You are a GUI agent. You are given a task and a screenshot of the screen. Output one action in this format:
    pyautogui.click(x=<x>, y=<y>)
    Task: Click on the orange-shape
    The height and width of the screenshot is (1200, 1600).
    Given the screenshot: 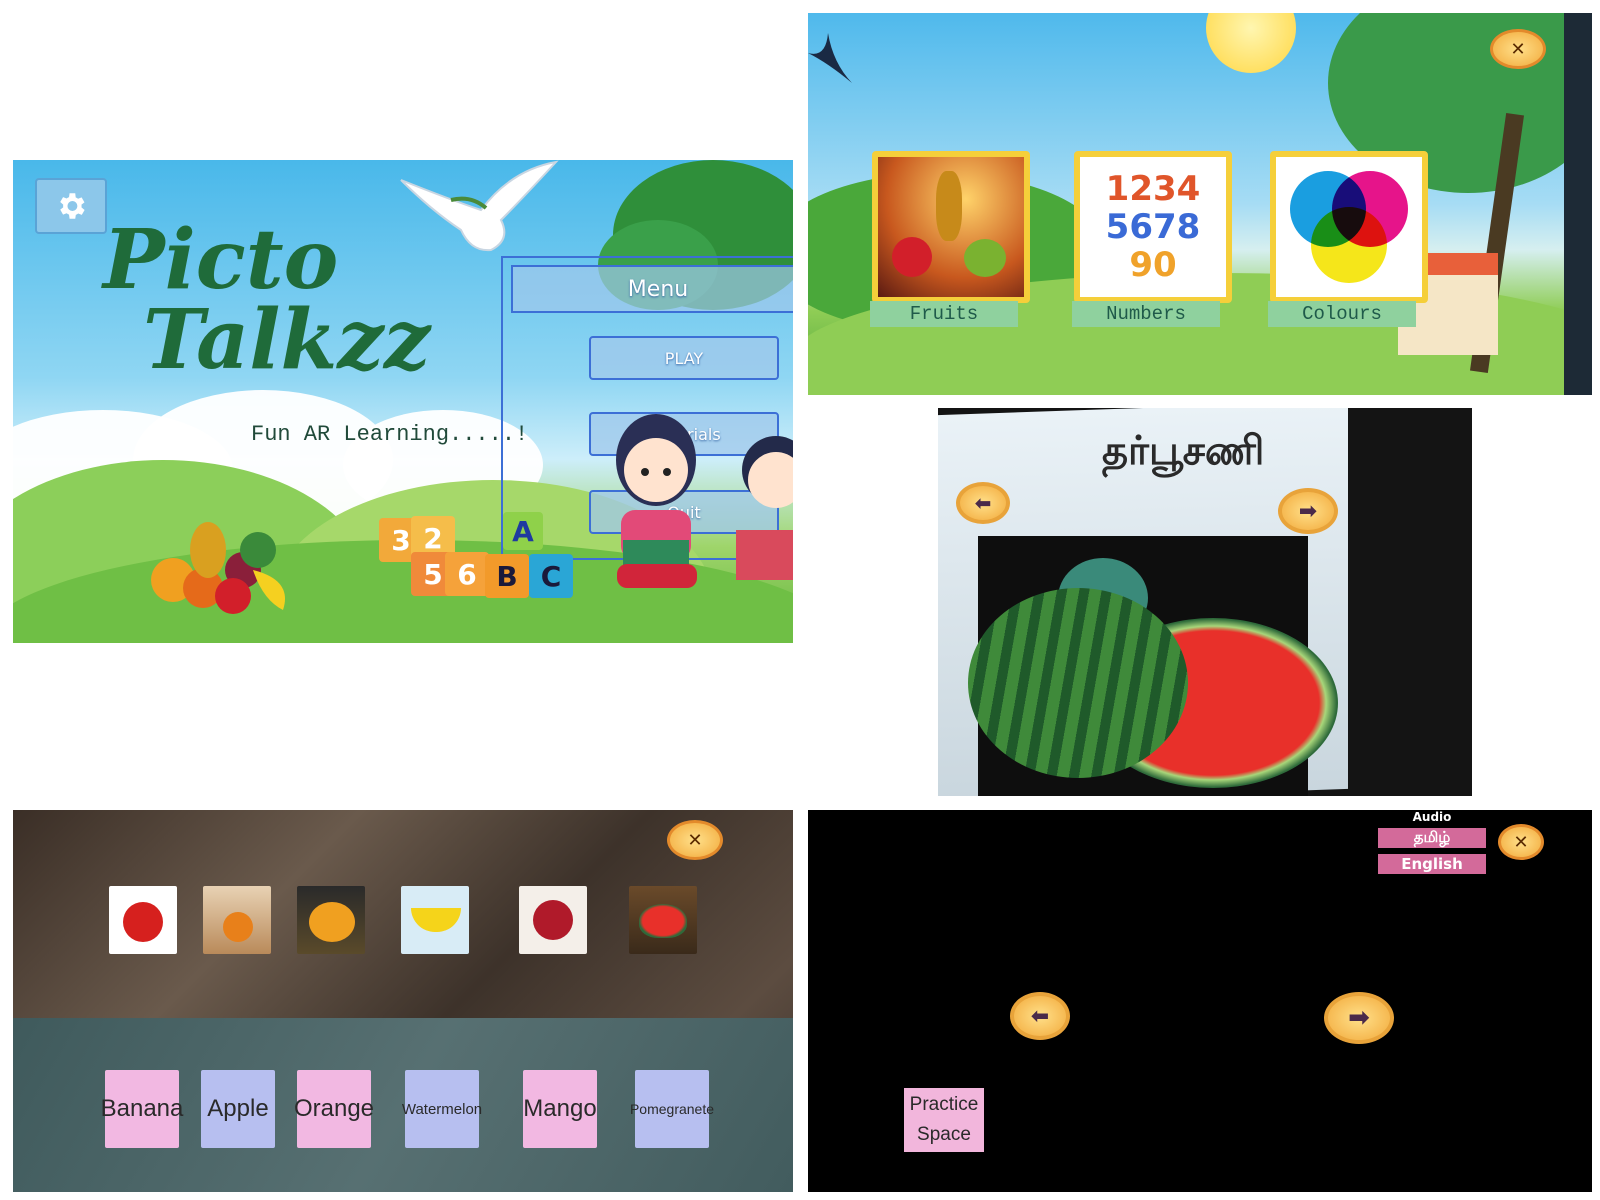 What is the action you would take?
    pyautogui.click(x=238, y=927)
    